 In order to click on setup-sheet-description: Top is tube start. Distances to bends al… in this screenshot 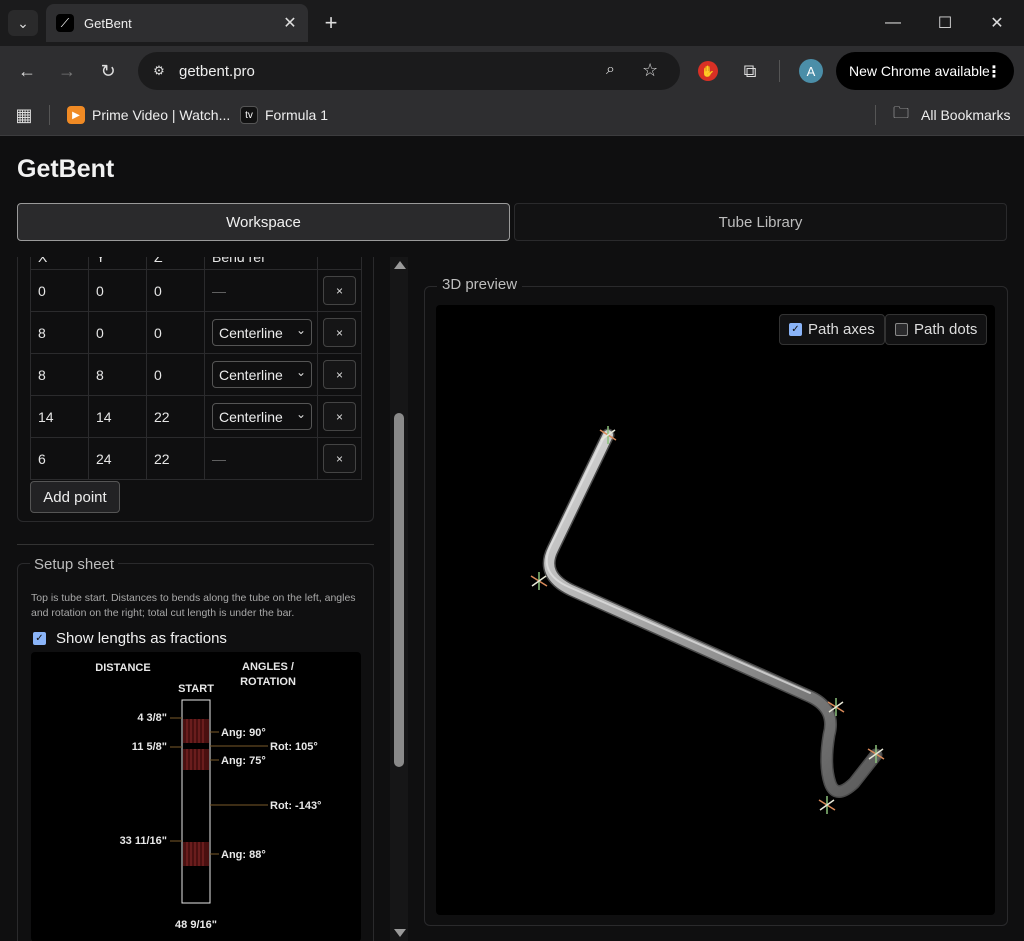, I will do `click(193, 605)`.